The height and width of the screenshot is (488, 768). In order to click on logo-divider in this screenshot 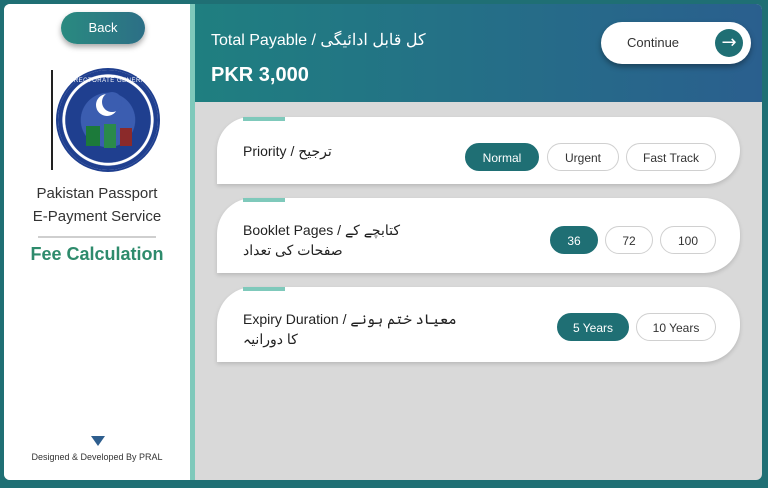, I will do `click(52, 120)`.